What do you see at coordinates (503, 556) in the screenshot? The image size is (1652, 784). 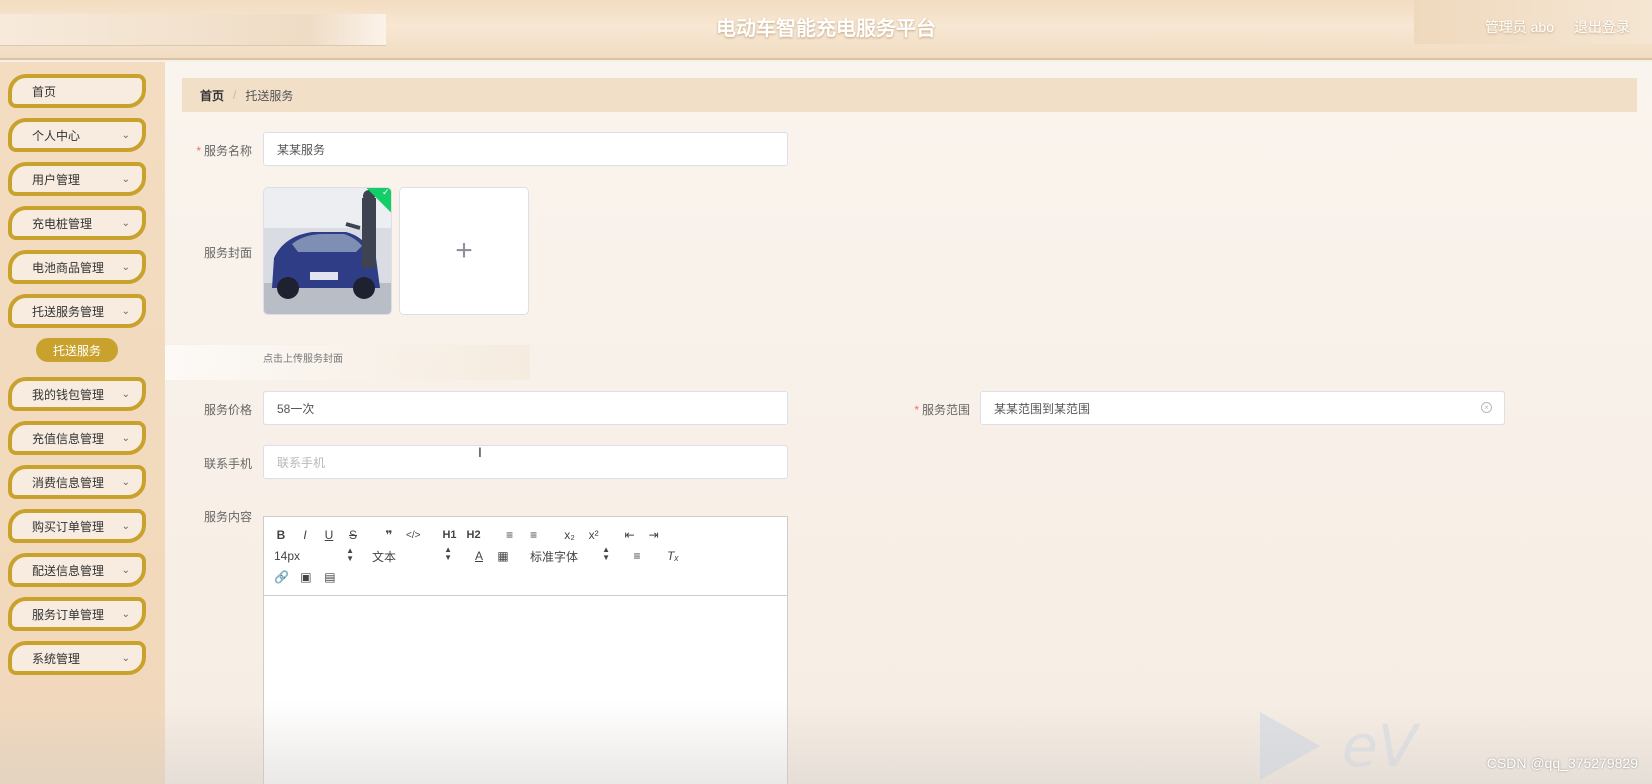 I see `background-color-icon: ▦` at bounding box center [503, 556].